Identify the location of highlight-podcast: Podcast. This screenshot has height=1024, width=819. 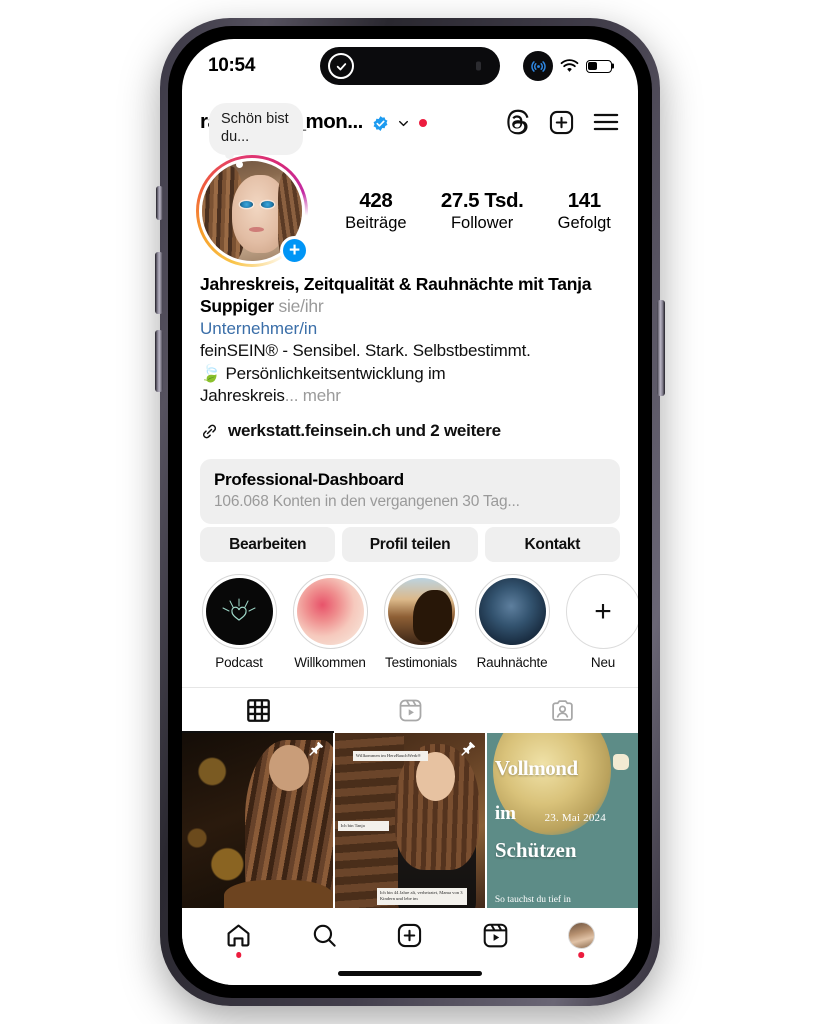
(239, 629).